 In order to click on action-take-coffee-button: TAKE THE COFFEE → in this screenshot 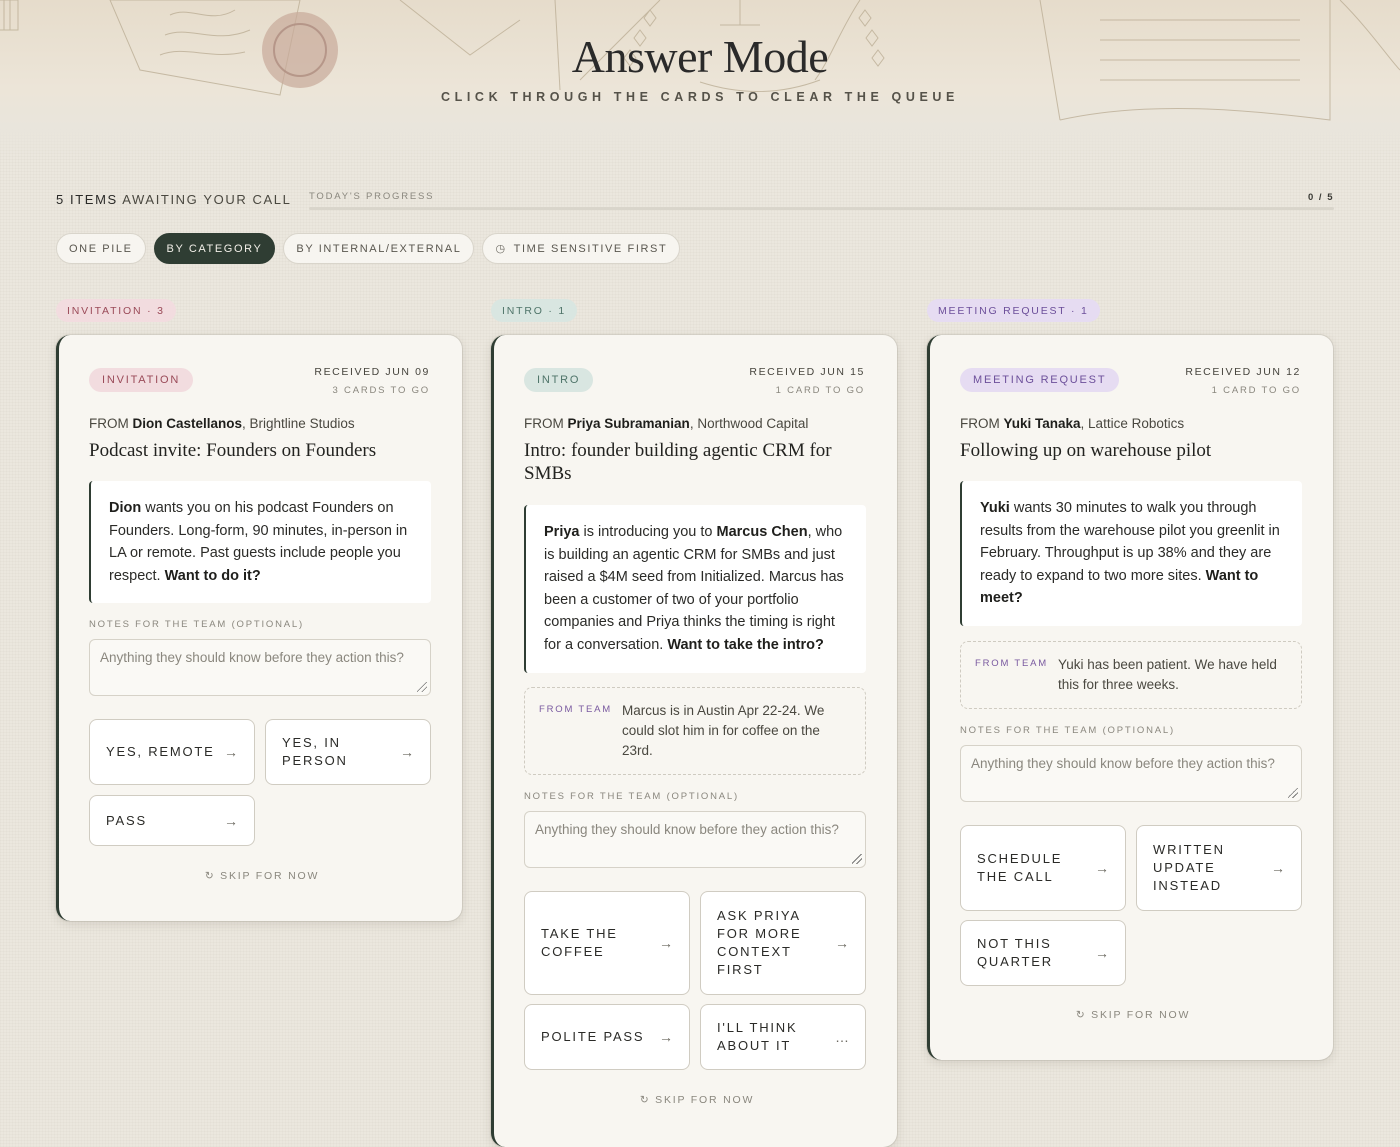, I will do `click(607, 943)`.